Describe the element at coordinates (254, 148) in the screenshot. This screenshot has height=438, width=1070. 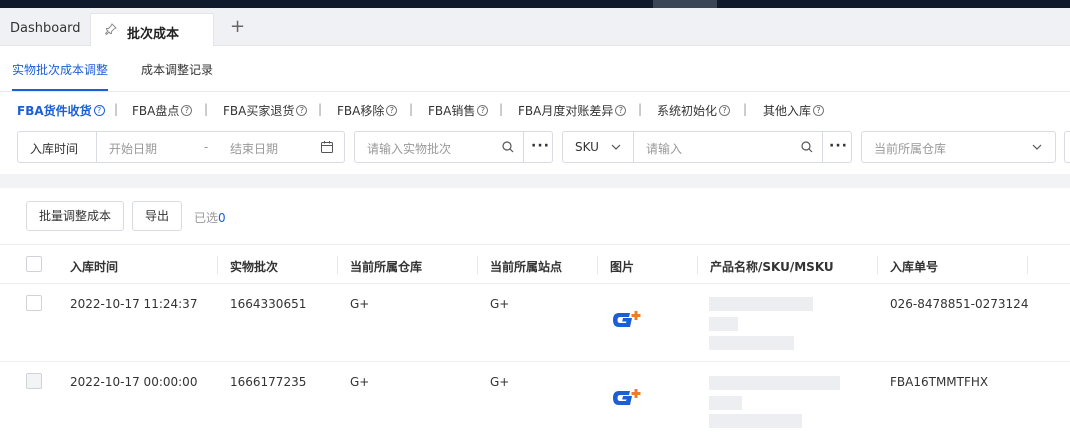
I see `end-date-input: 结束日期` at that location.